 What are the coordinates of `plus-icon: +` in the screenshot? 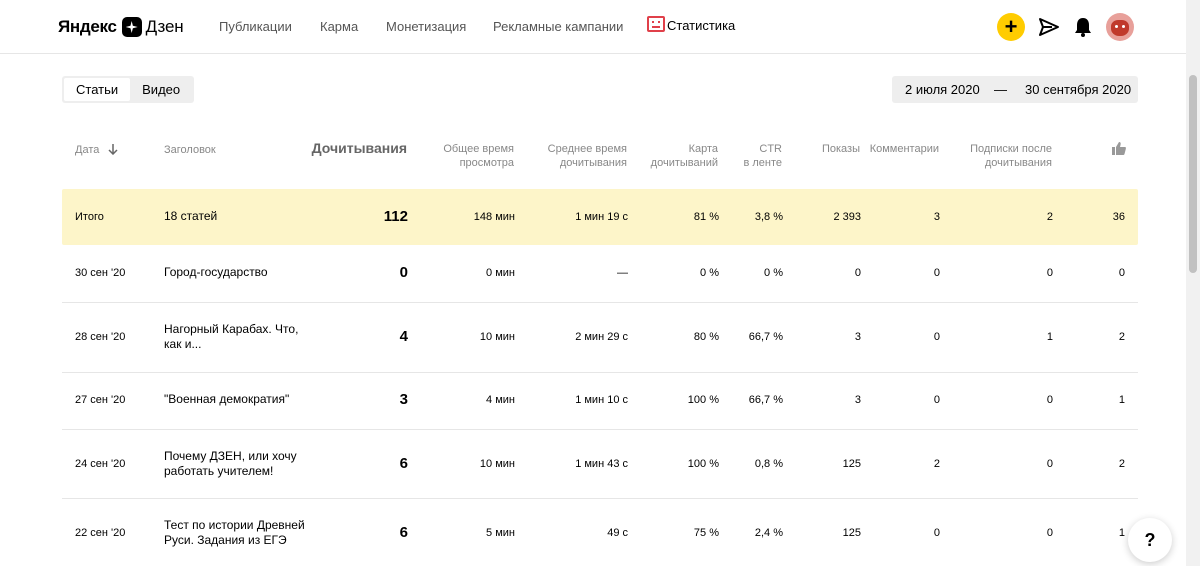 It's located at (1011, 26).